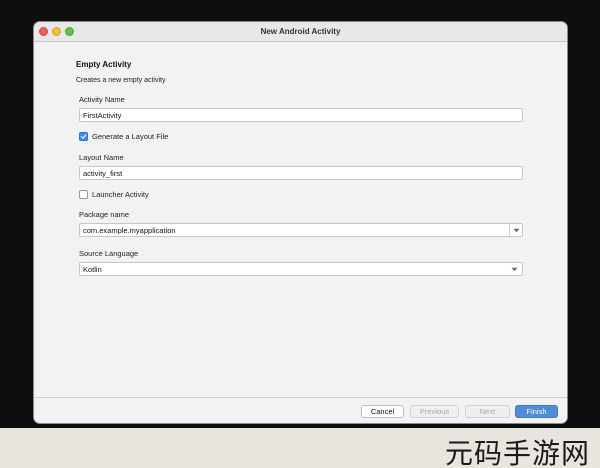 The width and height of the screenshot is (600, 468). What do you see at coordinates (301, 230) in the screenshot?
I see `package-name-combo: com.example.myapplication` at bounding box center [301, 230].